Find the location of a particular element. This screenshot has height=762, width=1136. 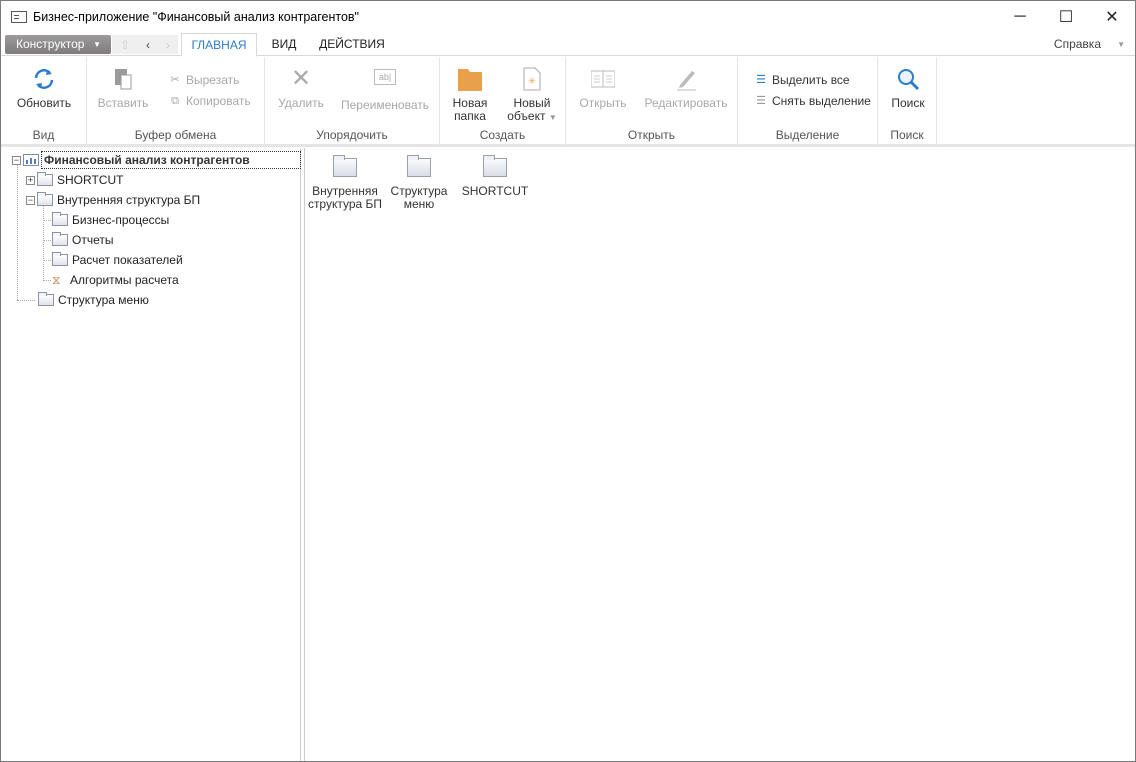

group-arrange: ✕ Удалить ab| Переименовать Упорядочить is located at coordinates (352, 101).